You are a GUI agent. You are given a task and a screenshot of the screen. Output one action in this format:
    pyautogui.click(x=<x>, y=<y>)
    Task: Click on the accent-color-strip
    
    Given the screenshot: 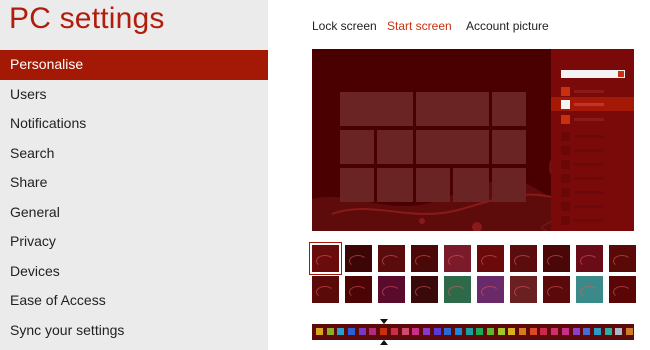 What is the action you would take?
    pyautogui.click(x=473, y=332)
    